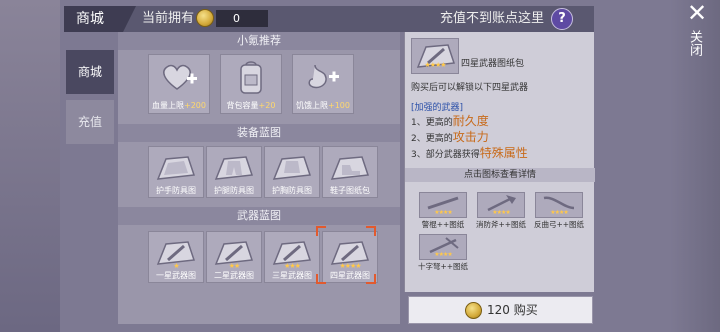  Describe the element at coordinates (323, 76) in the screenshot. I see `stomach-plus-icon` at that location.